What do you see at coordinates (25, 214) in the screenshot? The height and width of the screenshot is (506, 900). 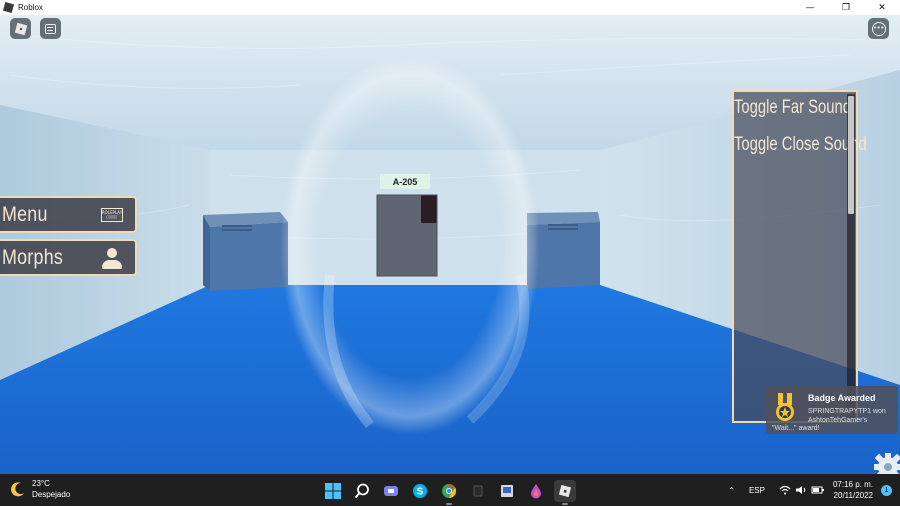 I see `menu-button-label: Menu` at bounding box center [25, 214].